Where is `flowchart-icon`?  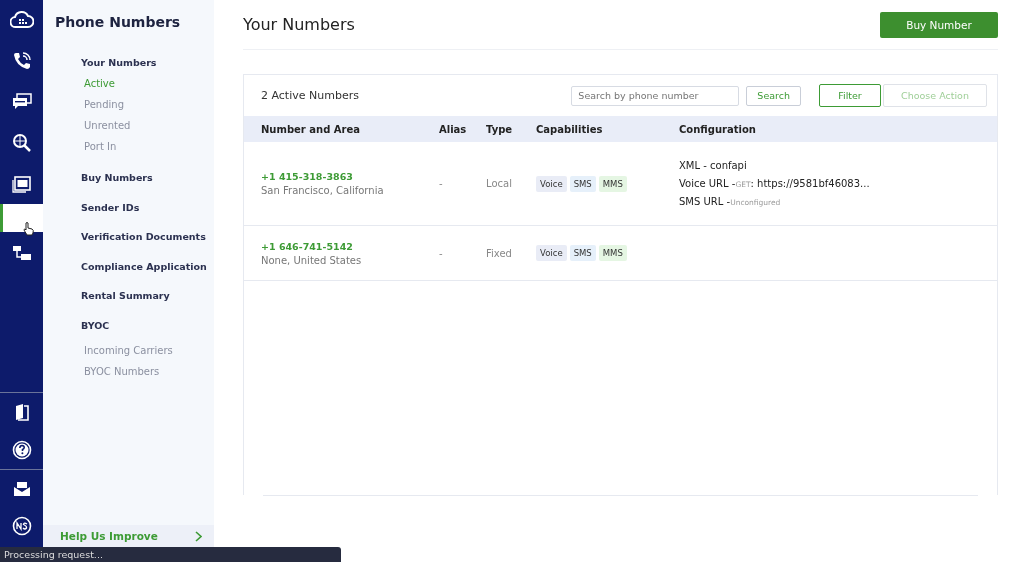 flowchart-icon is located at coordinates (21, 252).